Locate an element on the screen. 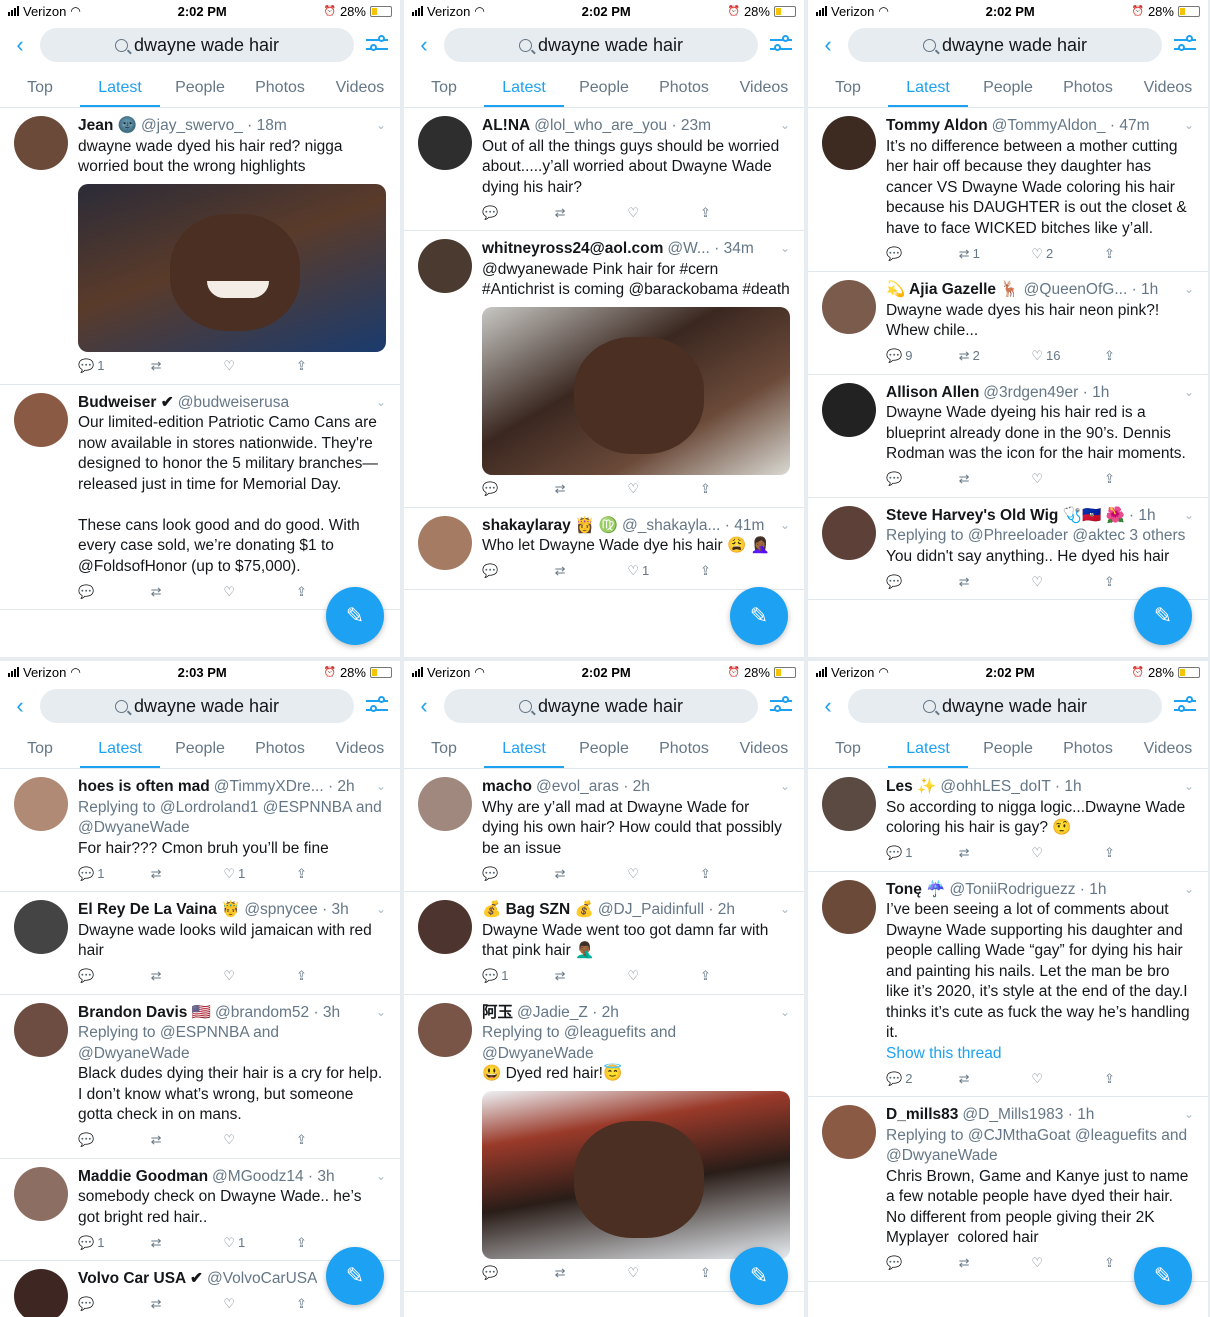  compose-tweet-button: ✎ is located at coordinates (355, 1276).